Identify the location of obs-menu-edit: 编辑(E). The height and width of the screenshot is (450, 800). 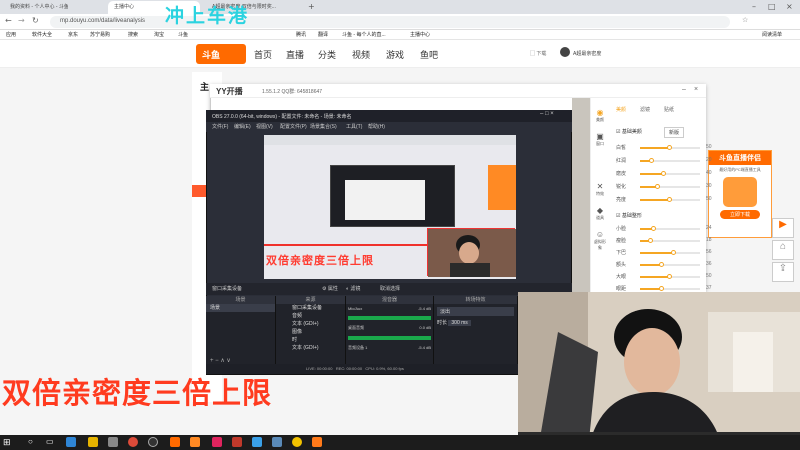
(242, 126).